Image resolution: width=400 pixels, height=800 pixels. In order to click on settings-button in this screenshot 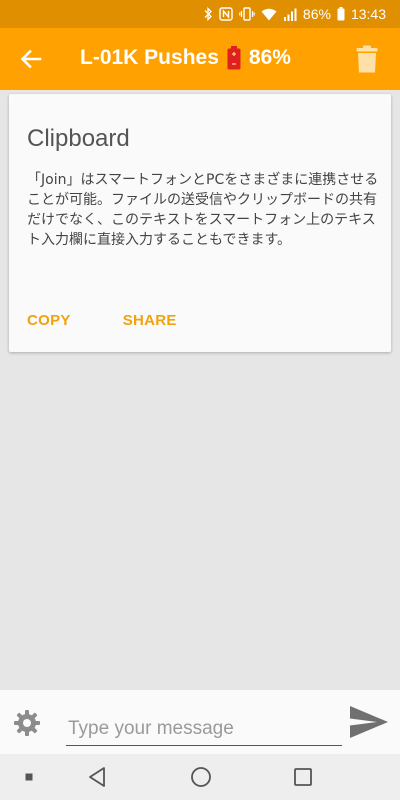, I will do `click(27, 723)`.